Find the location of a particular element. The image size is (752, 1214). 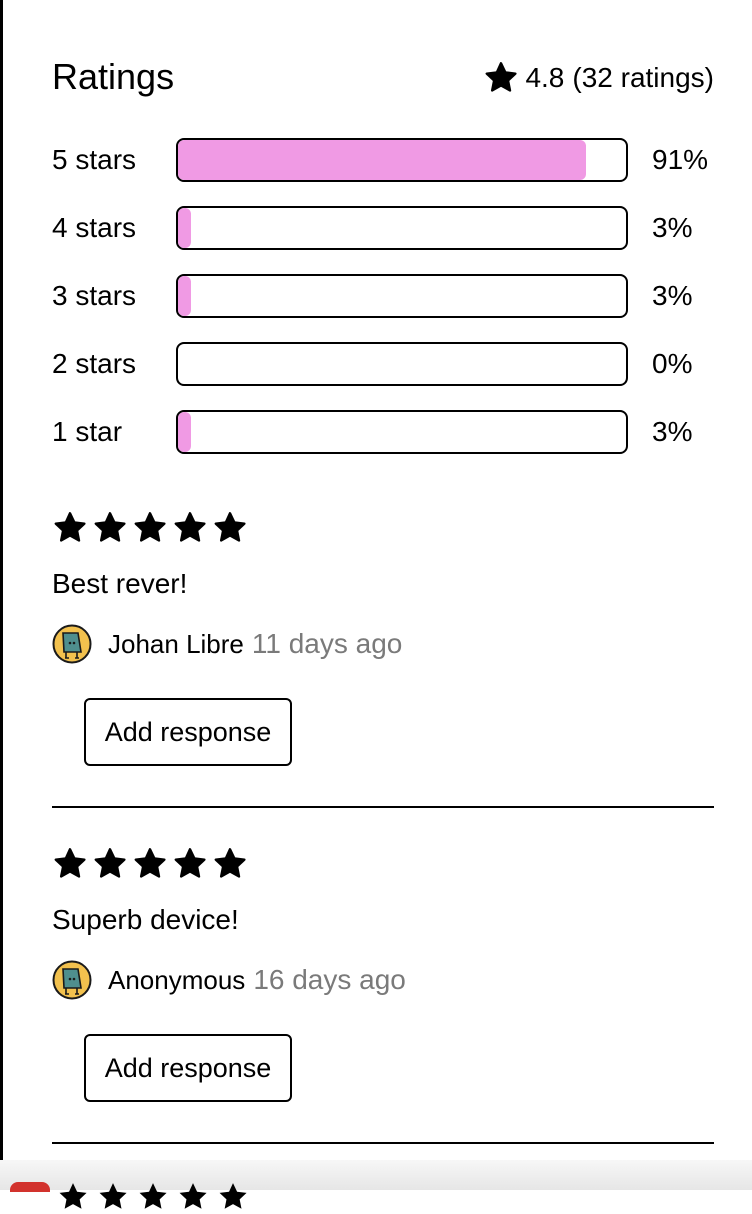

rating-row: 1 star 3% is located at coordinates (383, 432).